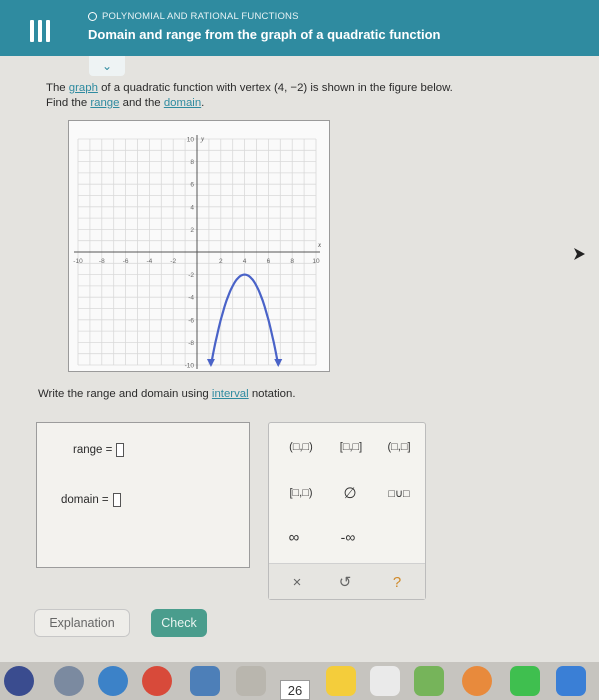 The width and height of the screenshot is (599, 700). What do you see at coordinates (191, 343) in the screenshot?
I see `y-tick-label: -8` at bounding box center [191, 343].